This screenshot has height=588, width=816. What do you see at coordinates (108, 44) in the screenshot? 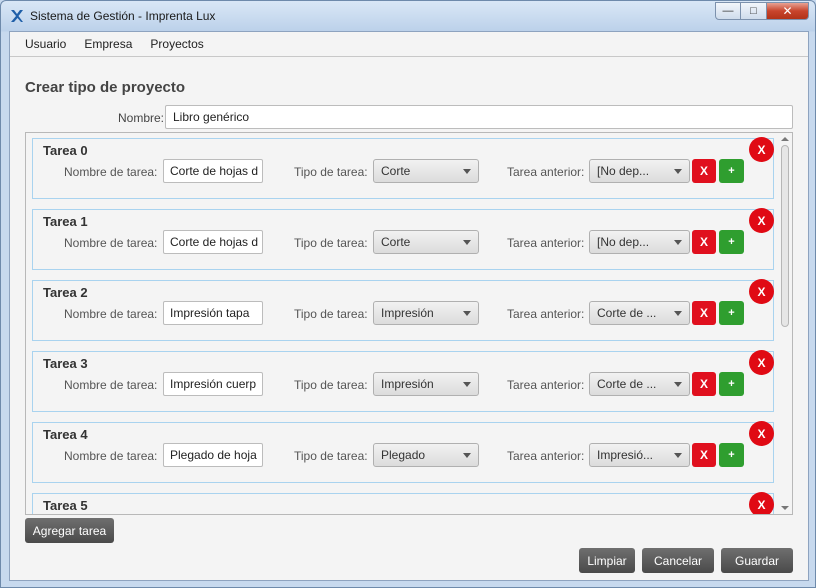
I see `menu-empresa: Empresa` at bounding box center [108, 44].